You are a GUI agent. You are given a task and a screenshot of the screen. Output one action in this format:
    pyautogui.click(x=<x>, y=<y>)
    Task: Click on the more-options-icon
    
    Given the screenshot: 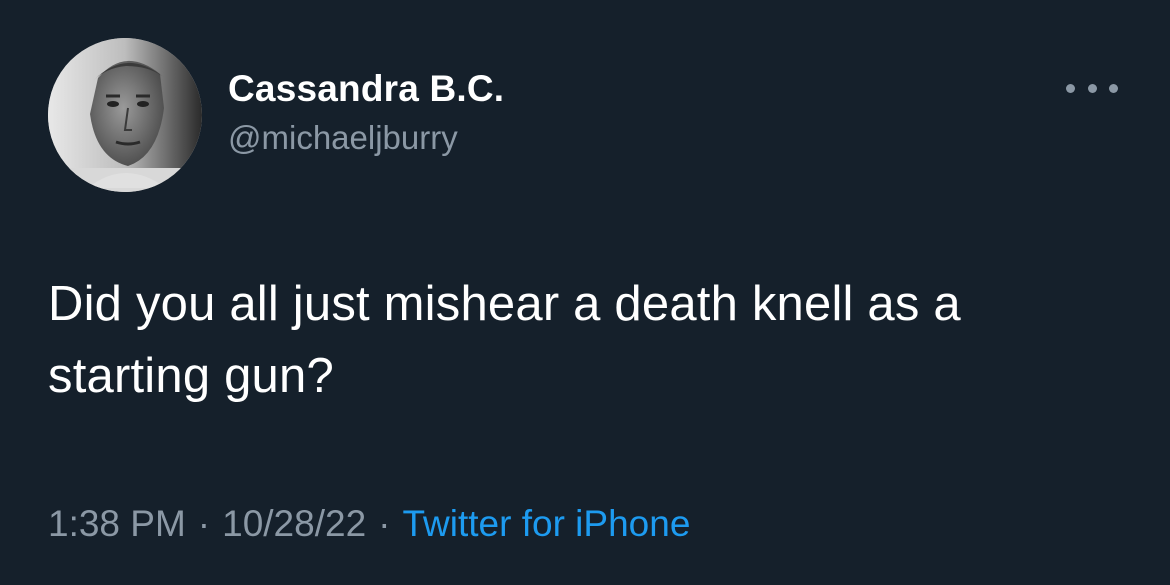 What is the action you would take?
    pyautogui.click(x=1092, y=88)
    